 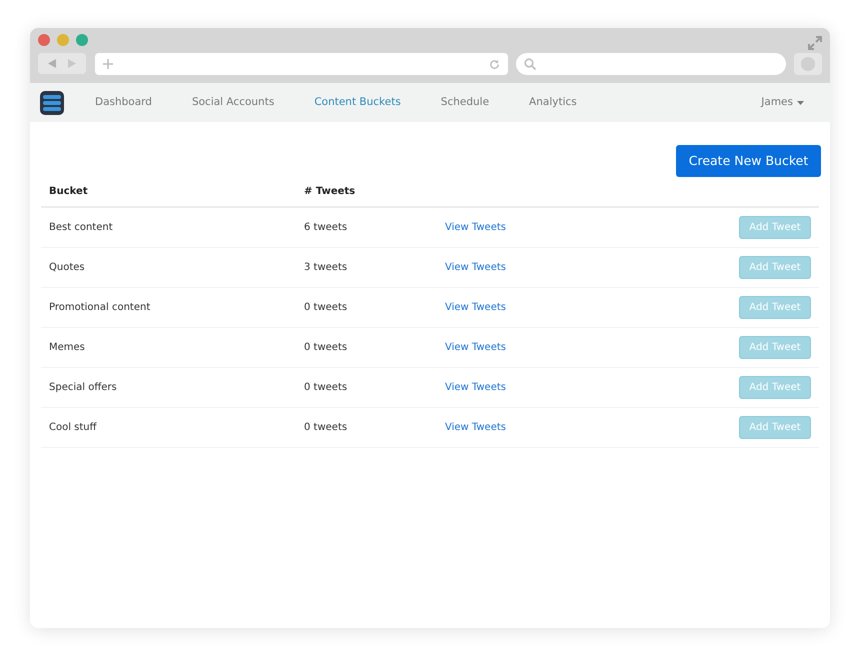 I want to click on forward-icon, so click(x=72, y=63).